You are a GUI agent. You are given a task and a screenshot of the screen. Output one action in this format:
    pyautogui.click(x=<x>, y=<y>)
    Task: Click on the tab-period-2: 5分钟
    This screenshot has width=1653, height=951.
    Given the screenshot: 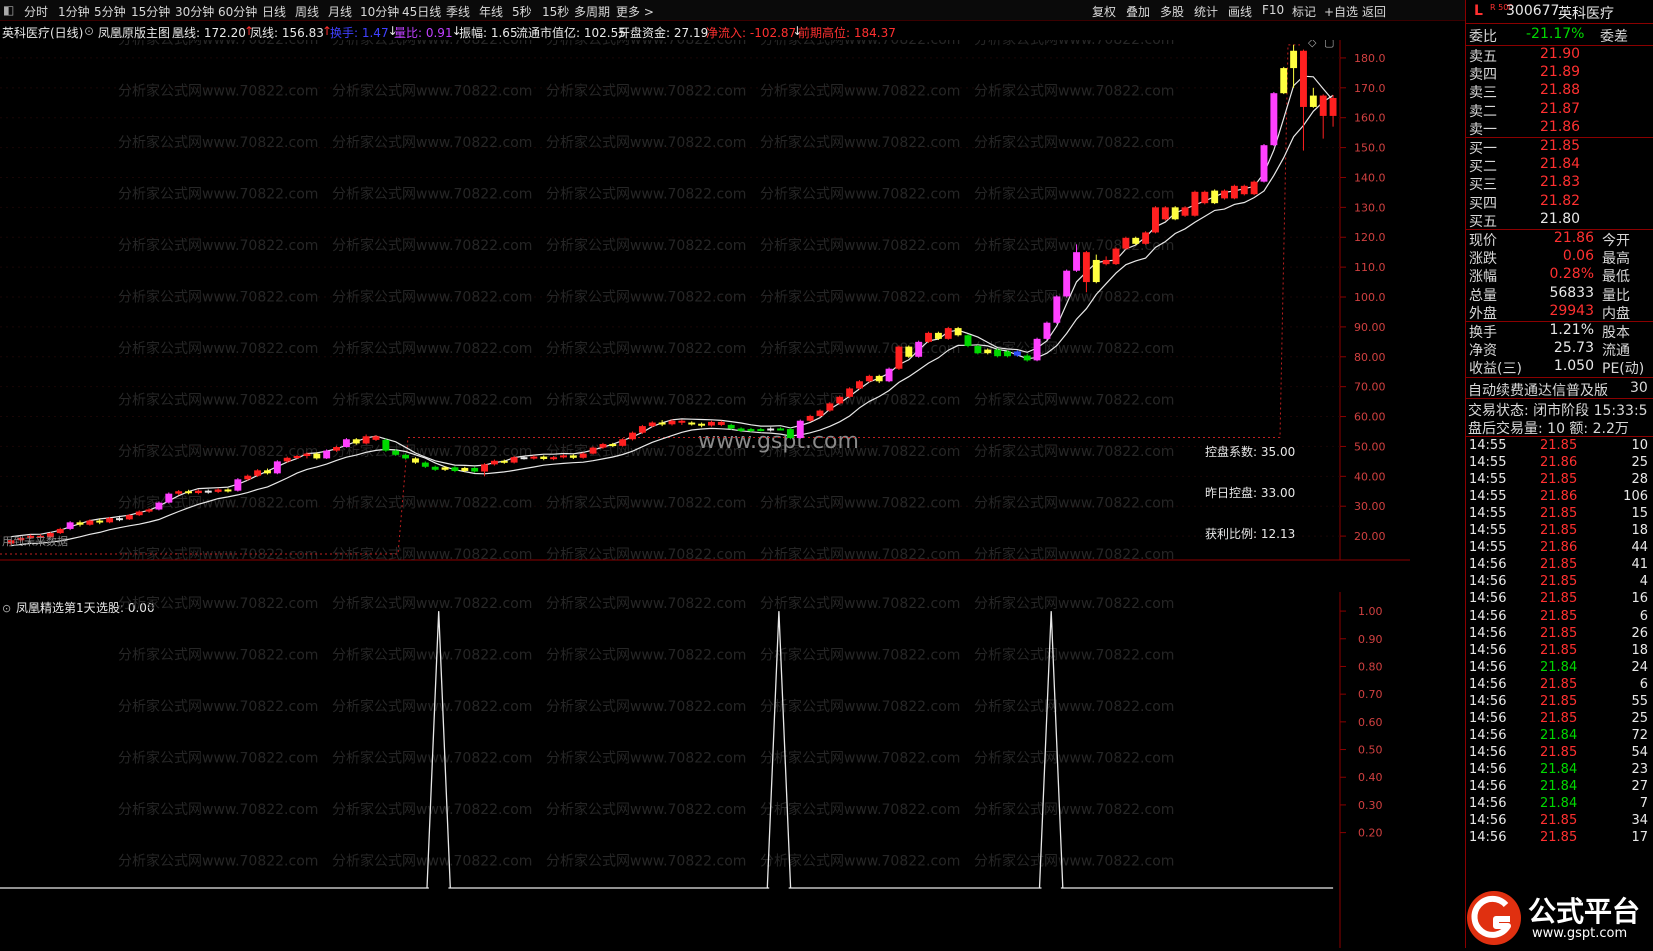 What is the action you would take?
    pyautogui.click(x=110, y=11)
    